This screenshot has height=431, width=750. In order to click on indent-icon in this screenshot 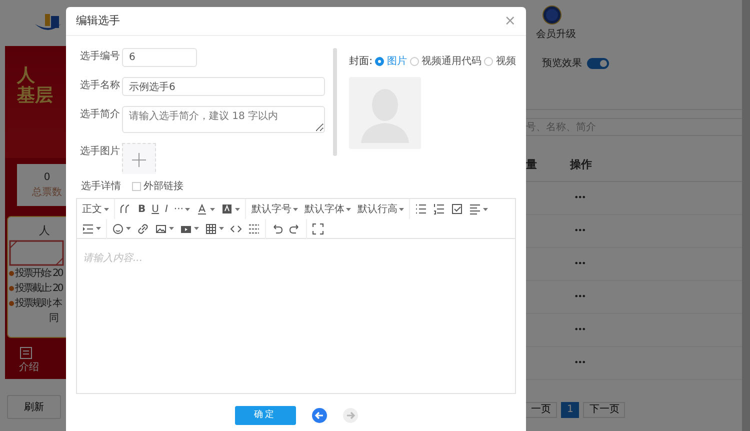, I will do `click(88, 228)`.